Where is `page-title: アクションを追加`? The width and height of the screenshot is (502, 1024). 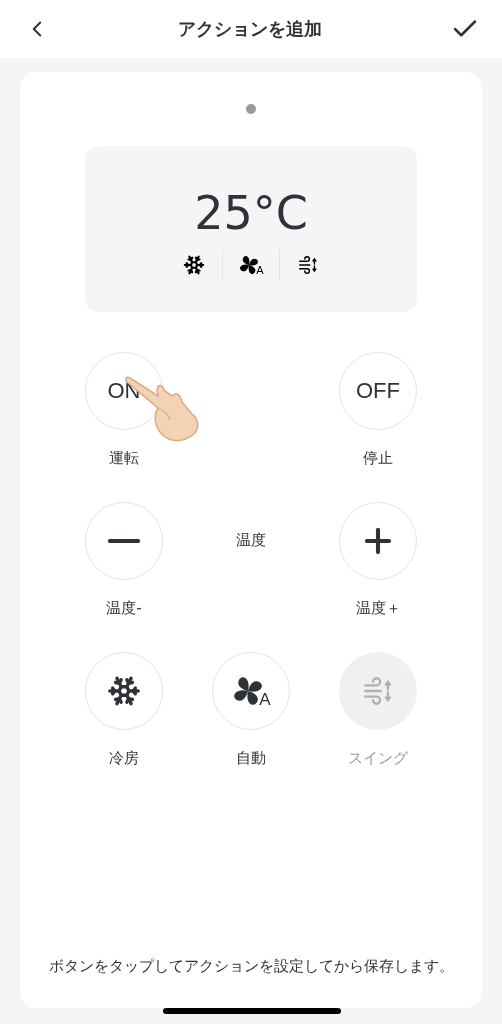 page-title: アクションを追加 is located at coordinates (250, 29).